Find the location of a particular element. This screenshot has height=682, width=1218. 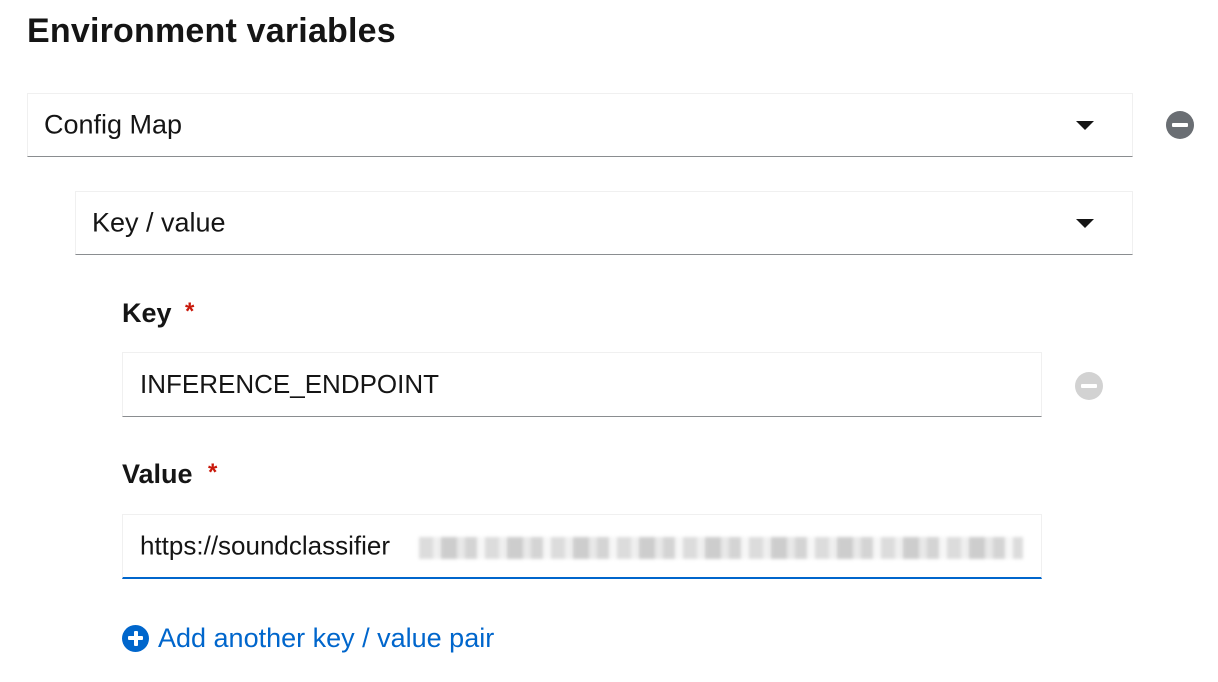

section-title: Environment variables is located at coordinates (211, 31).